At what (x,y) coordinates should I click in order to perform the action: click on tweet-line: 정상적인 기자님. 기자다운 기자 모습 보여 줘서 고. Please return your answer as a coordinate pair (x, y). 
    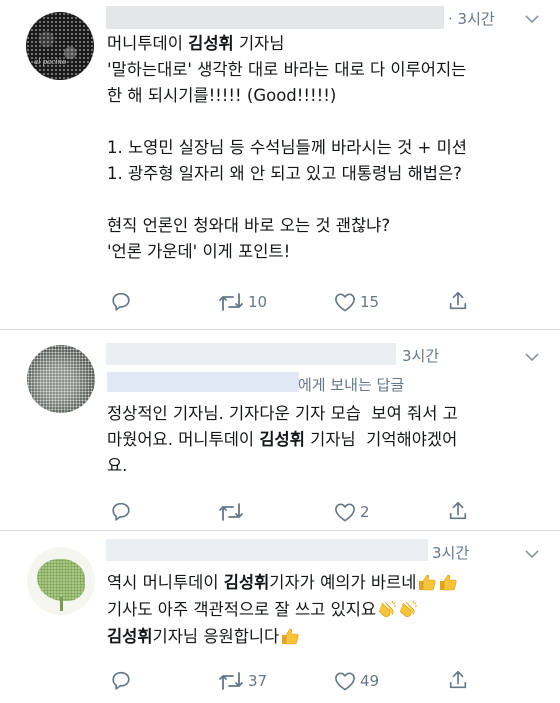
    Looking at the image, I should click on (282, 414).